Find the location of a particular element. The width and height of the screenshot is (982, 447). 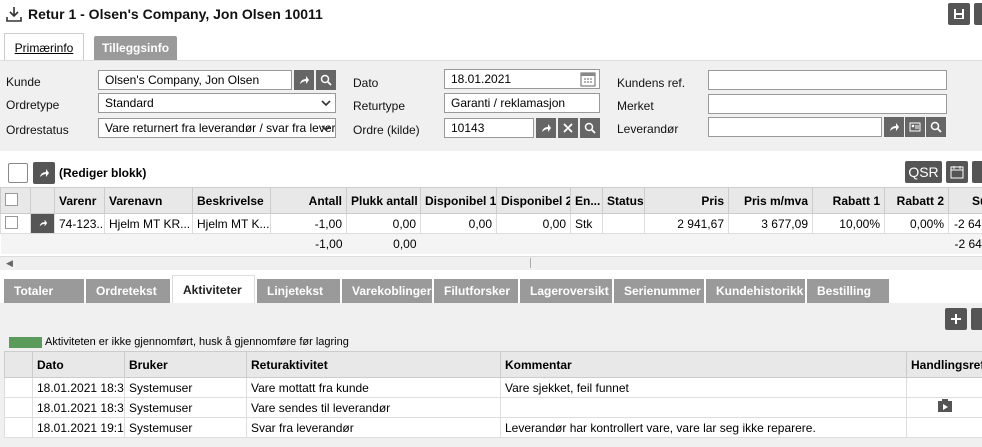

tab-varekoblinger: Varekoblinger is located at coordinates (387, 291).